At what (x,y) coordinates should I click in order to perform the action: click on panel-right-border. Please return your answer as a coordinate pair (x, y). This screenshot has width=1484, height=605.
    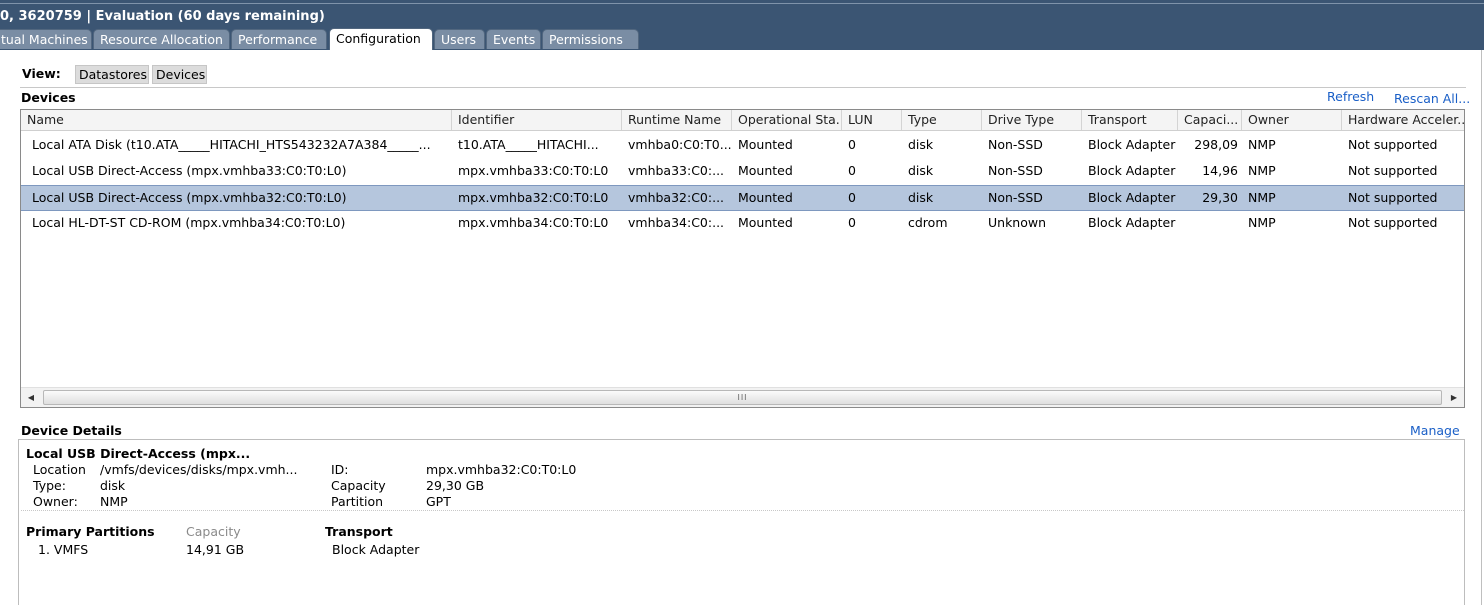
    Looking at the image, I should click on (1481, 327).